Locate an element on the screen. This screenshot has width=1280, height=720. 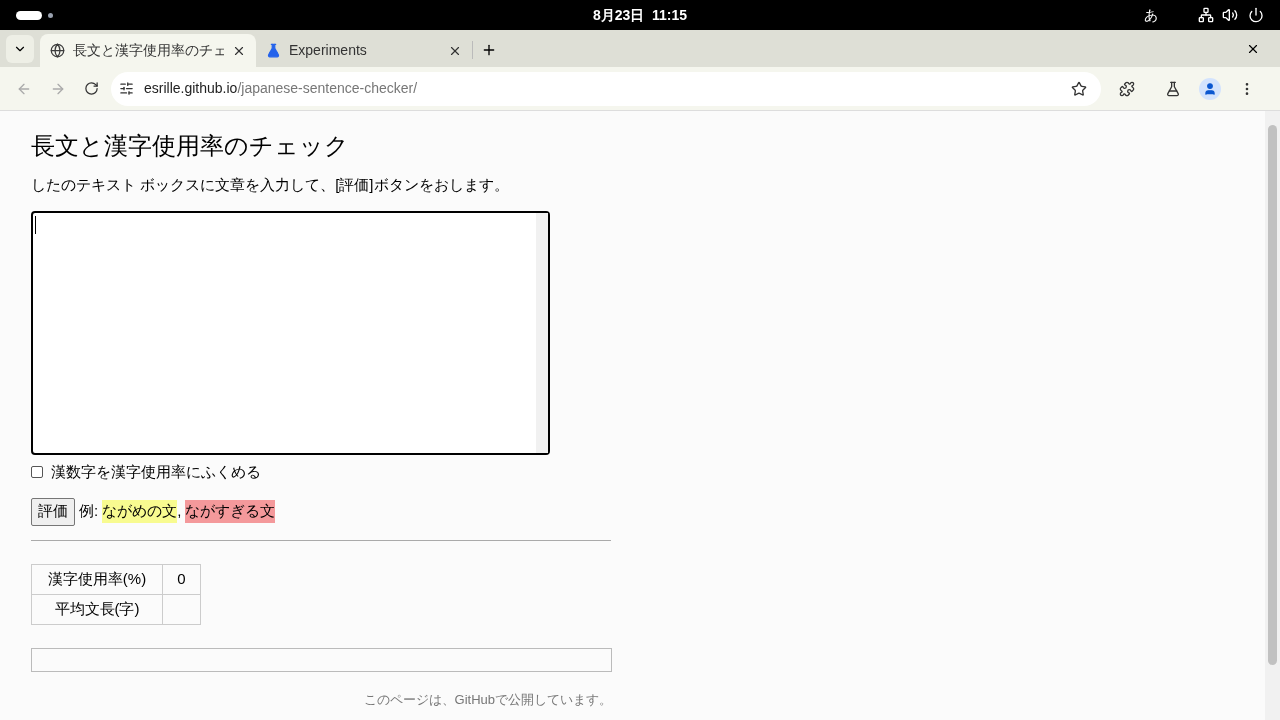
table-cell: 漢字使用率(%) is located at coordinates (97, 579).